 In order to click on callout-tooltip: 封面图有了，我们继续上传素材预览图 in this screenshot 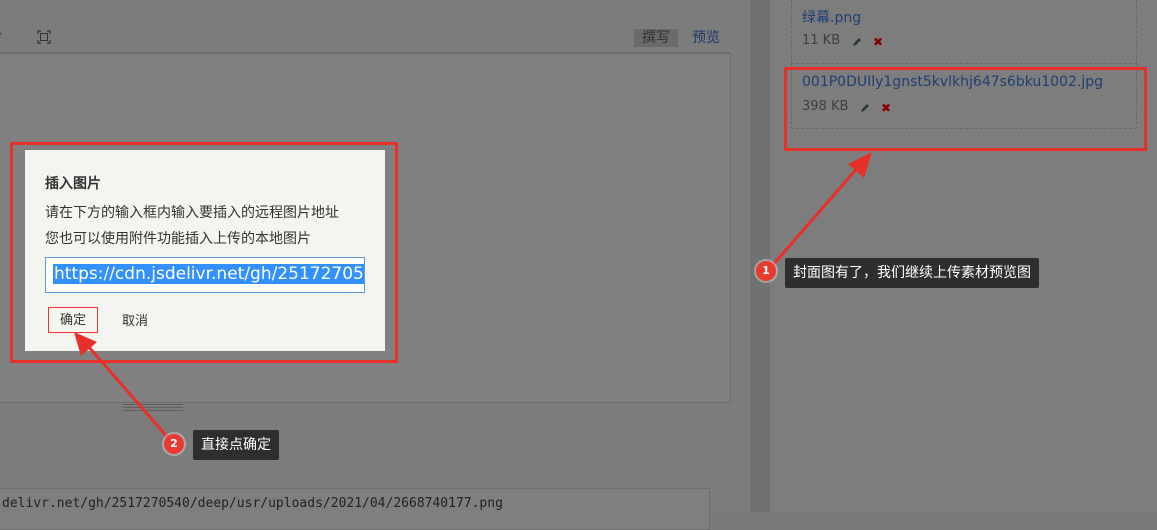, I will do `click(912, 273)`.